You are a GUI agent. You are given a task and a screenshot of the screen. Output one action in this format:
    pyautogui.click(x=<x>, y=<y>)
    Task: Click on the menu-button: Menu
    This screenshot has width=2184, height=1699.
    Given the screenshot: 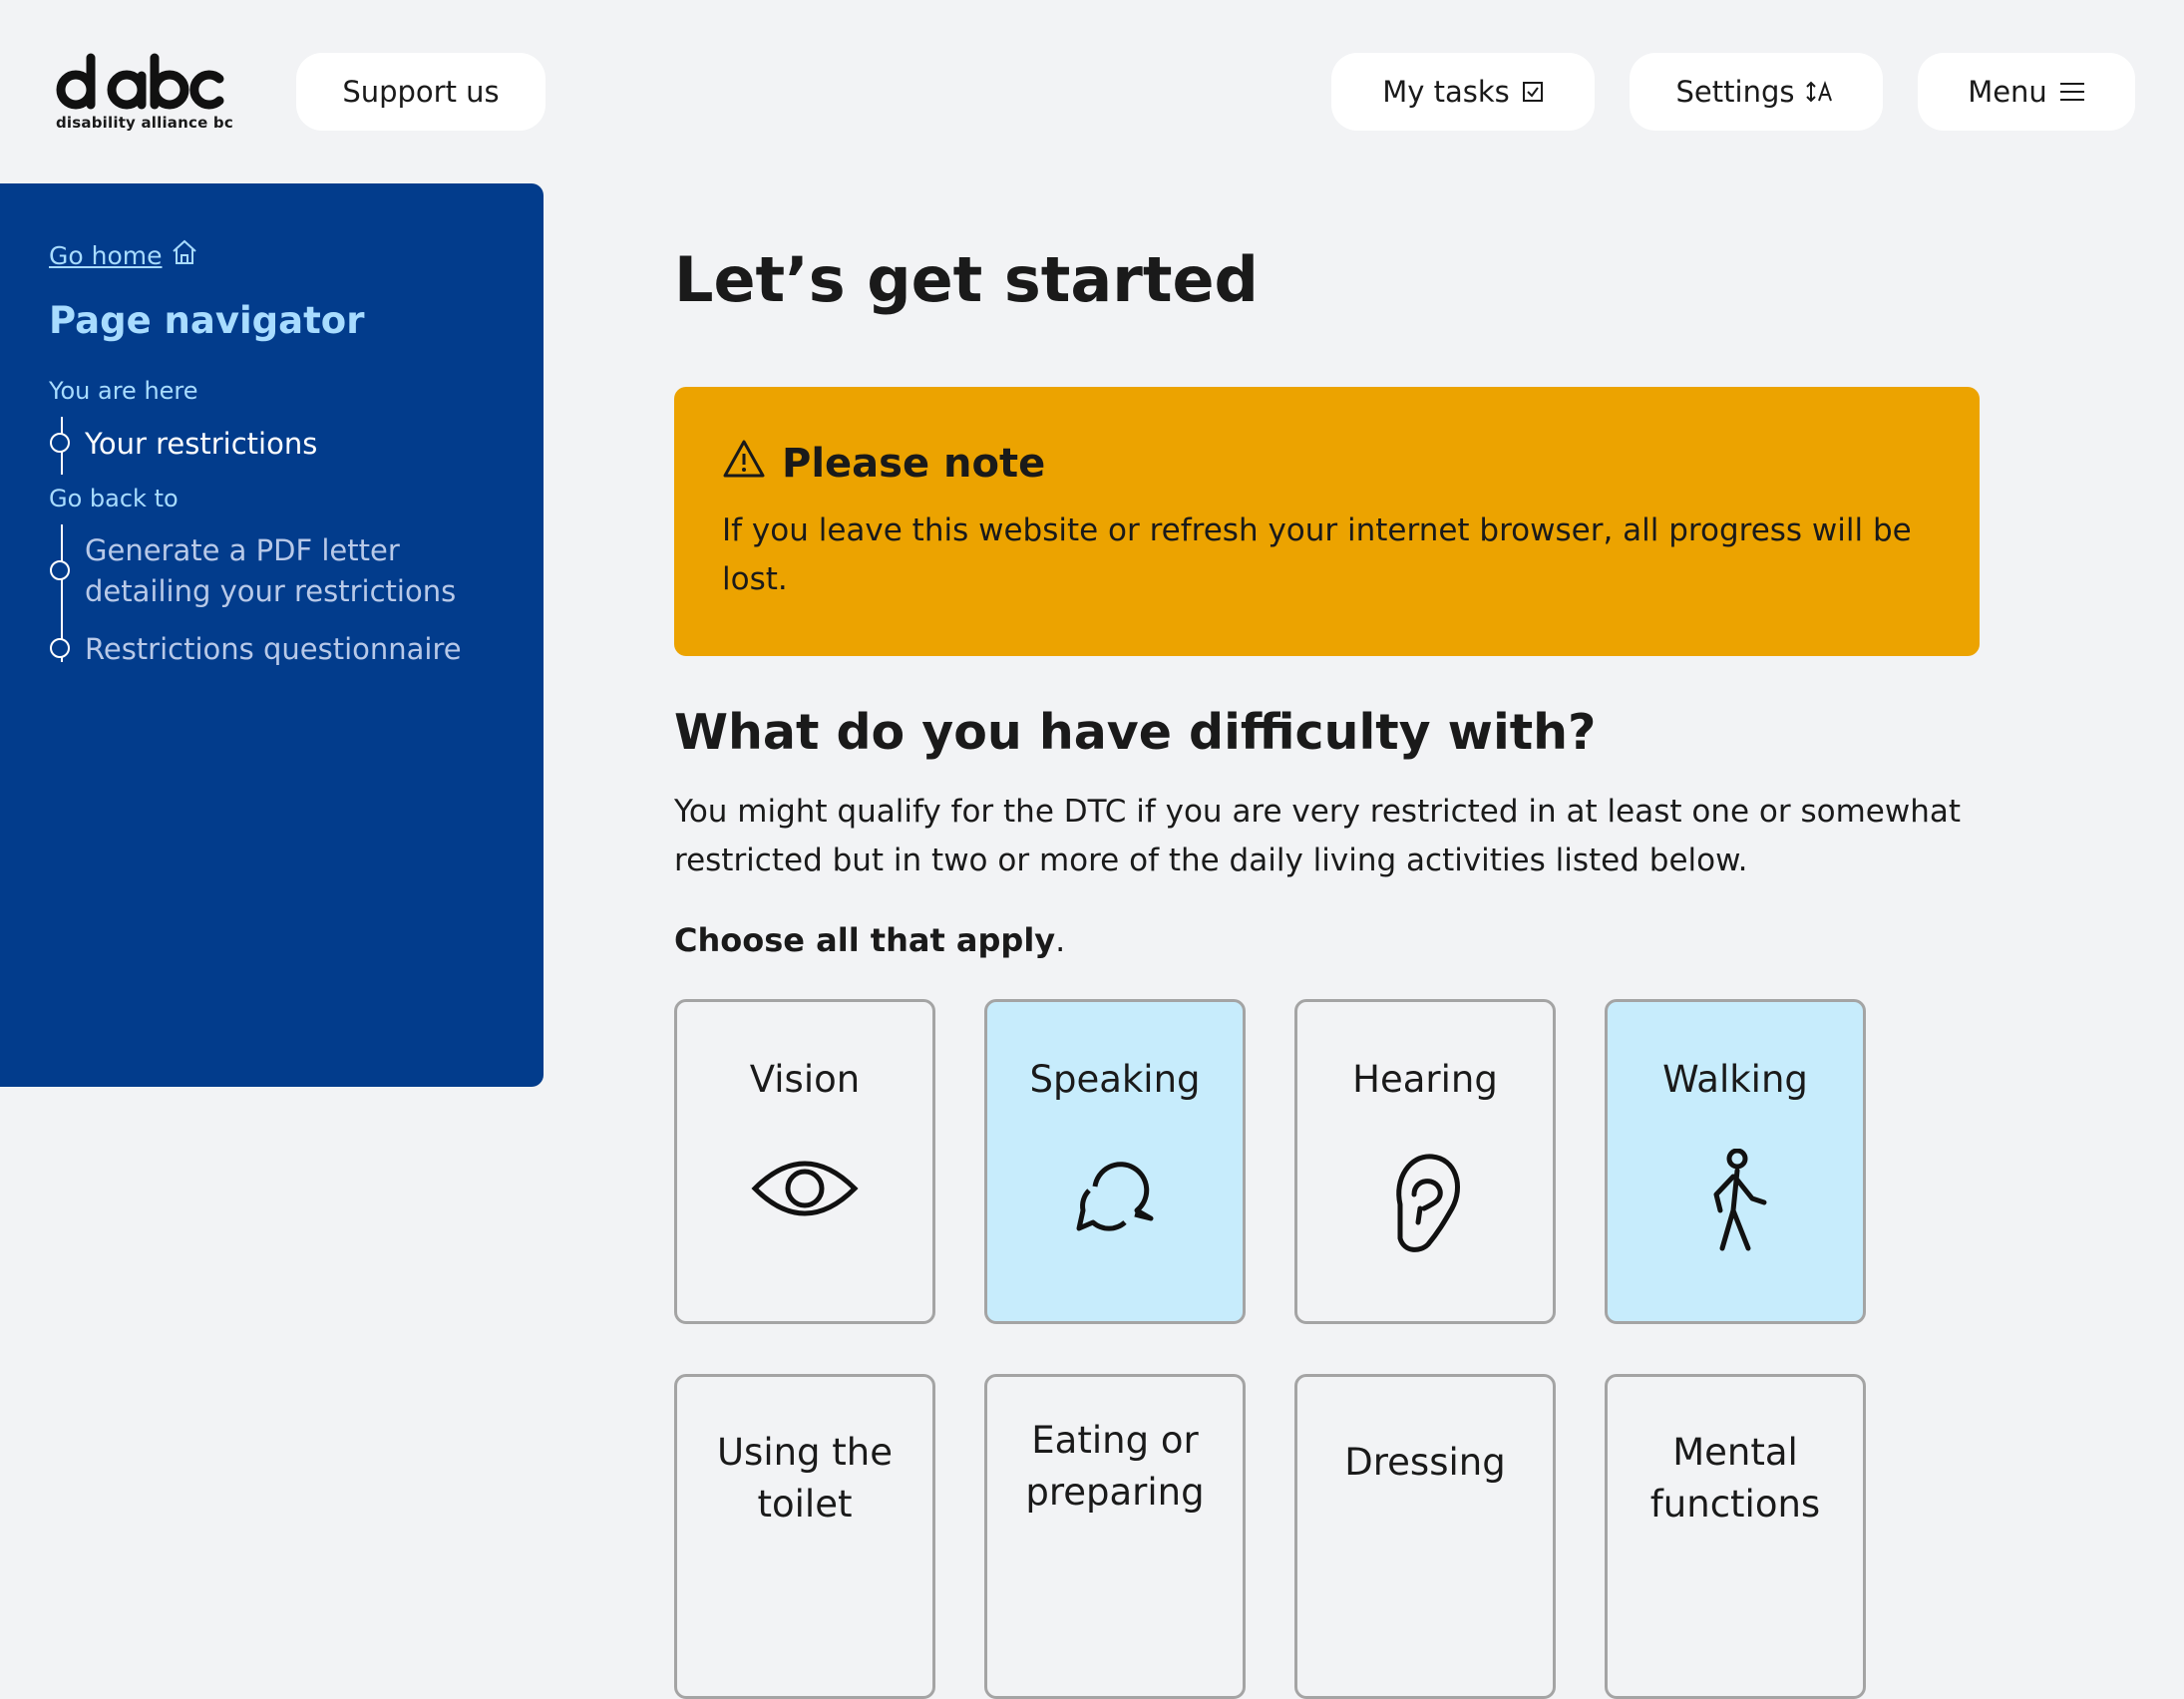 What is the action you would take?
    pyautogui.click(x=2026, y=92)
    